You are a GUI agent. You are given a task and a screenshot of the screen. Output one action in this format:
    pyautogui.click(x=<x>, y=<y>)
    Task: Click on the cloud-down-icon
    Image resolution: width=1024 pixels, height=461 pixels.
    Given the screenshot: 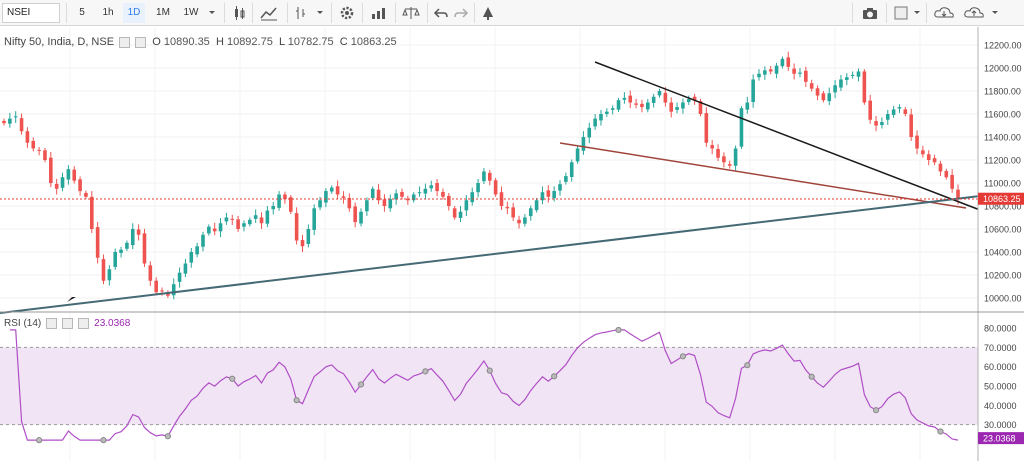 What is the action you would take?
    pyautogui.click(x=944, y=13)
    